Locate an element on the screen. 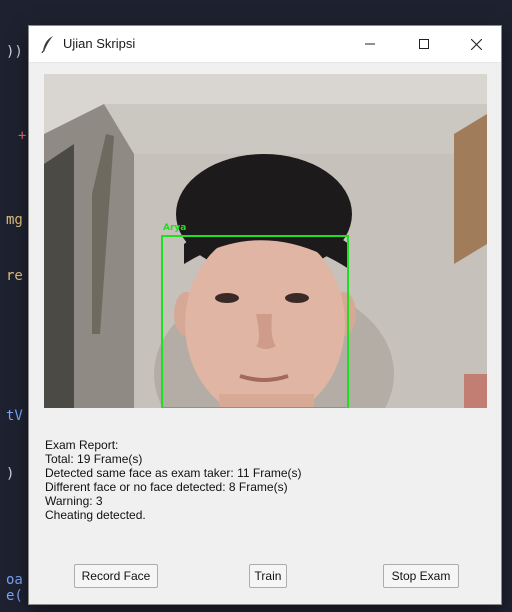 This screenshot has width=512, height=612. report-total: Total: 19 Frame(s) is located at coordinates (94, 459).